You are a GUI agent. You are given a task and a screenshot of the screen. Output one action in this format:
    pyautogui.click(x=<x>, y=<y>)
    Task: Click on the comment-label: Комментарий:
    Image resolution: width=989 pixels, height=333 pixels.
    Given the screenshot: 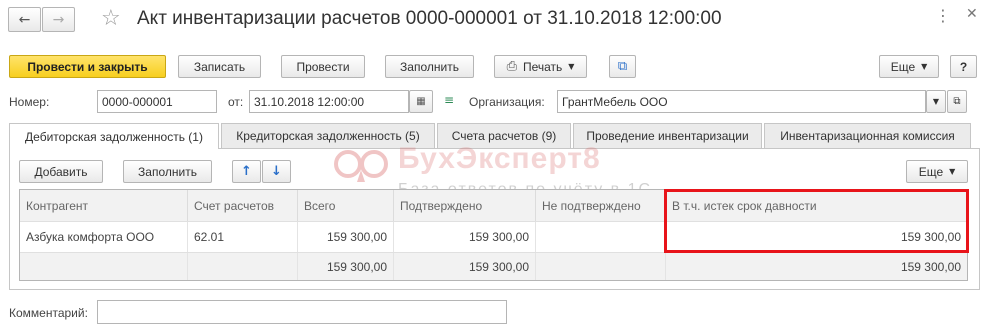 What is the action you would take?
    pyautogui.click(x=48, y=313)
    